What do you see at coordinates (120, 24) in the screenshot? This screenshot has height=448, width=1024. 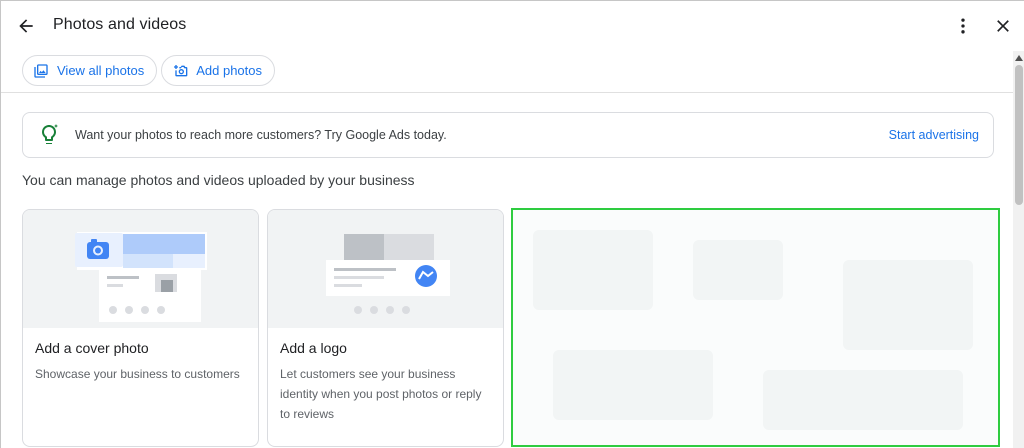 I see `dialog-title: Photos and videos` at bounding box center [120, 24].